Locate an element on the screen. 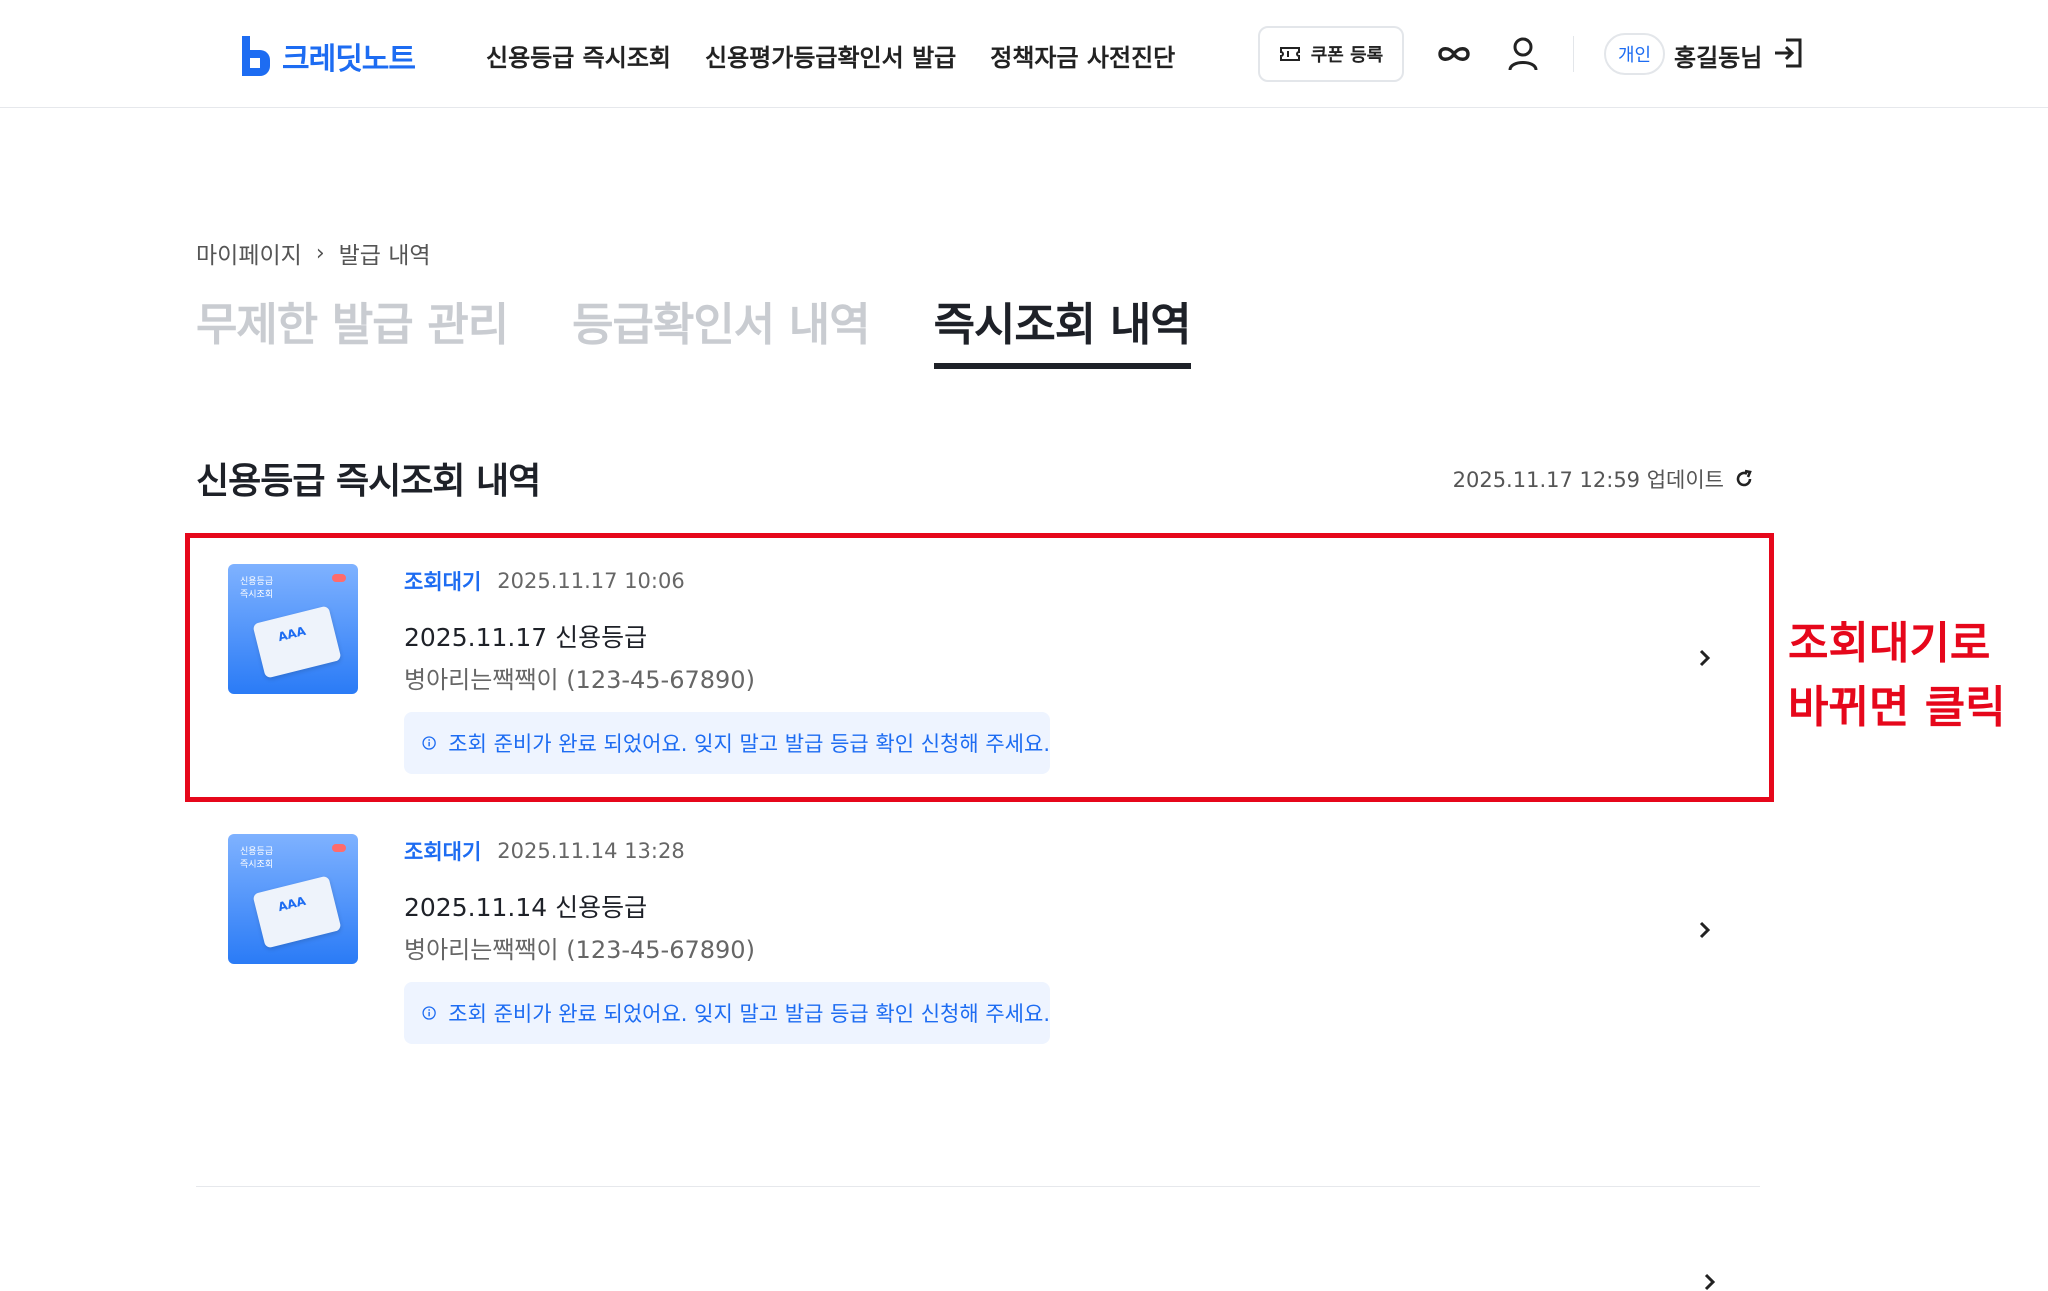 The height and width of the screenshot is (1291, 2048). logout-icon is located at coordinates (1789, 53).